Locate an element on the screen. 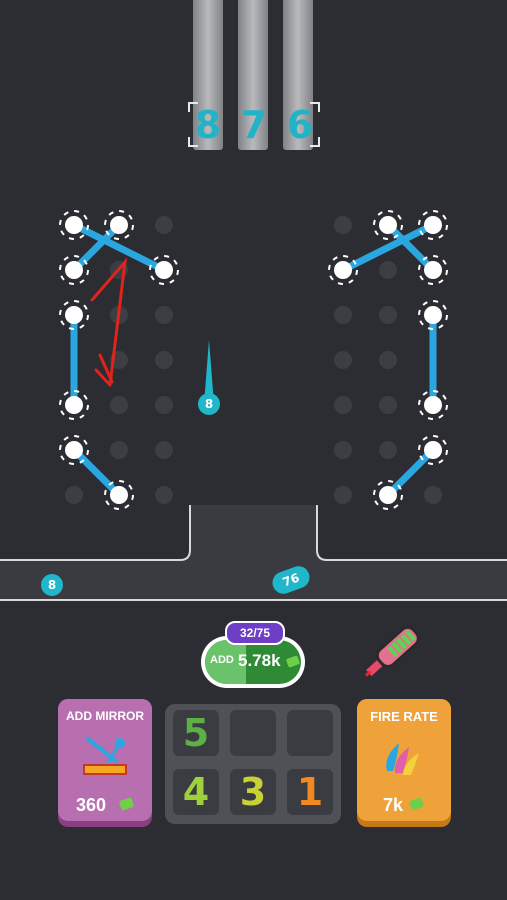 This screenshot has height=900, width=507. progress-text: 32/75 is located at coordinates (255, 633).